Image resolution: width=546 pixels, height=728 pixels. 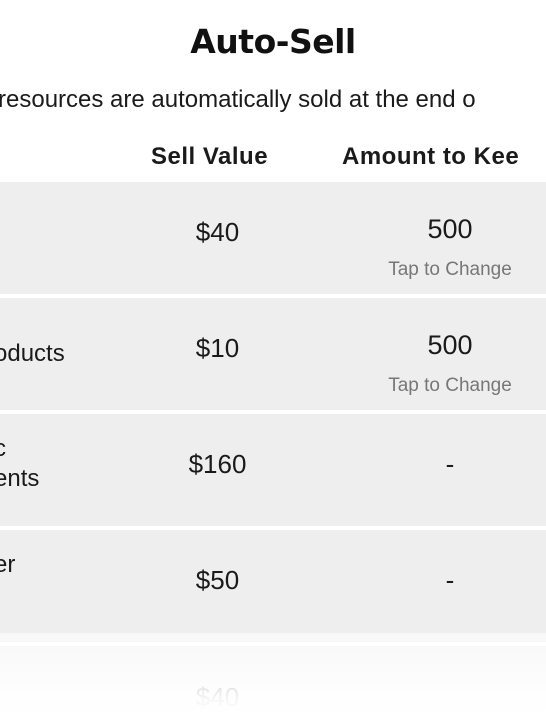 What do you see at coordinates (65, 470) in the screenshot?
I see `resource-name: c ents` at bounding box center [65, 470].